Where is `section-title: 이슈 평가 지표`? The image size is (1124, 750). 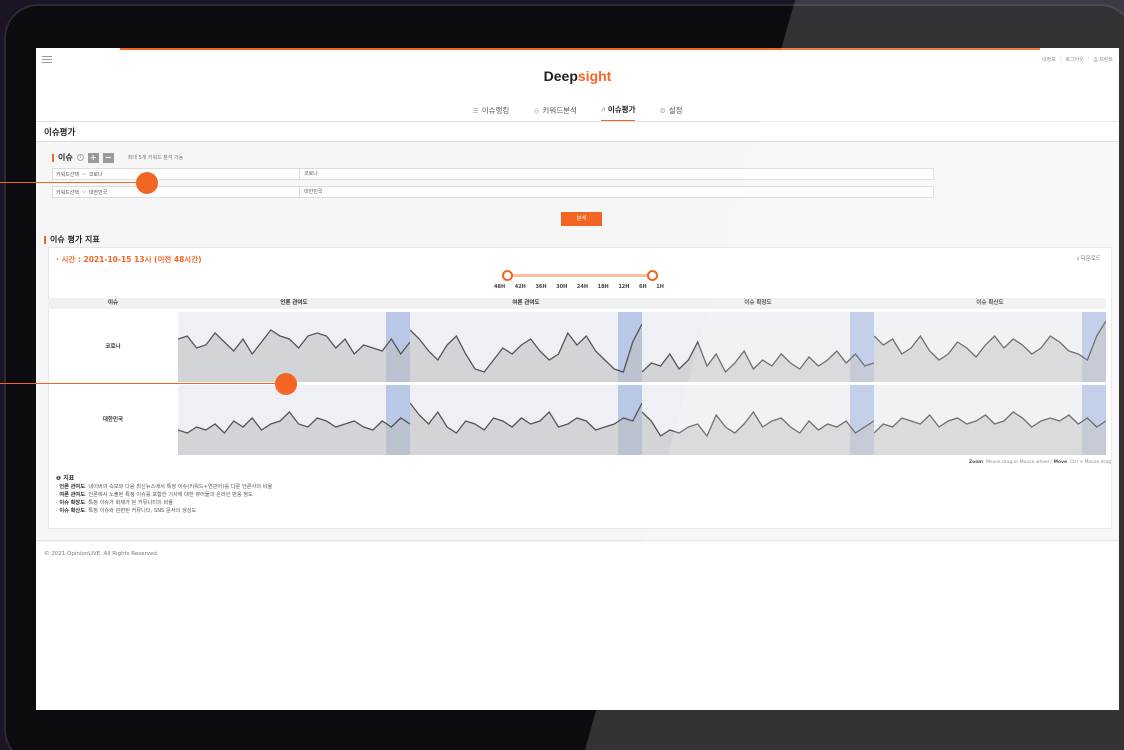
section-title: 이슈 평가 지표 is located at coordinates (72, 239).